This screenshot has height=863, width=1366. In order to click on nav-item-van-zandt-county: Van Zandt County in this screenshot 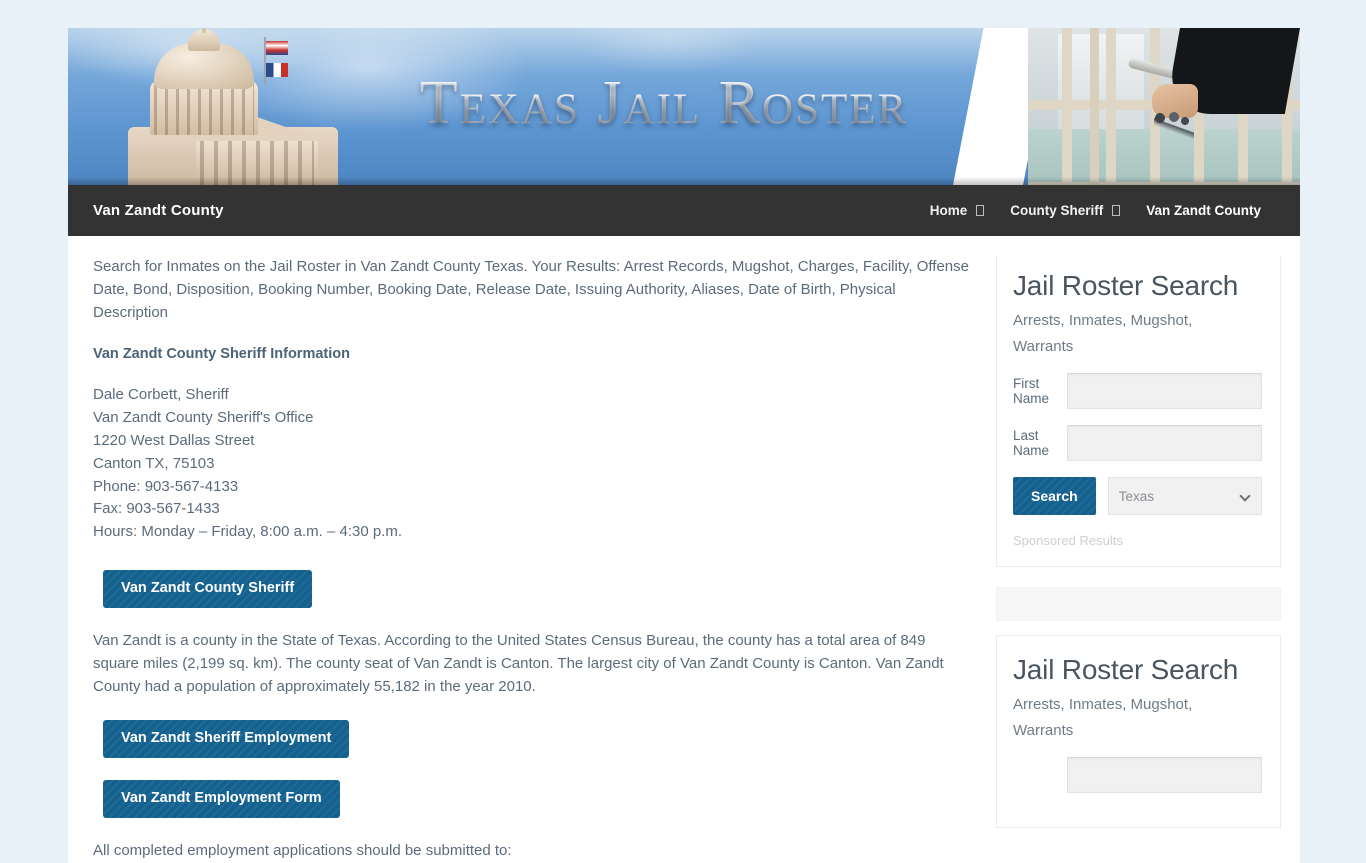, I will do `click(1203, 210)`.